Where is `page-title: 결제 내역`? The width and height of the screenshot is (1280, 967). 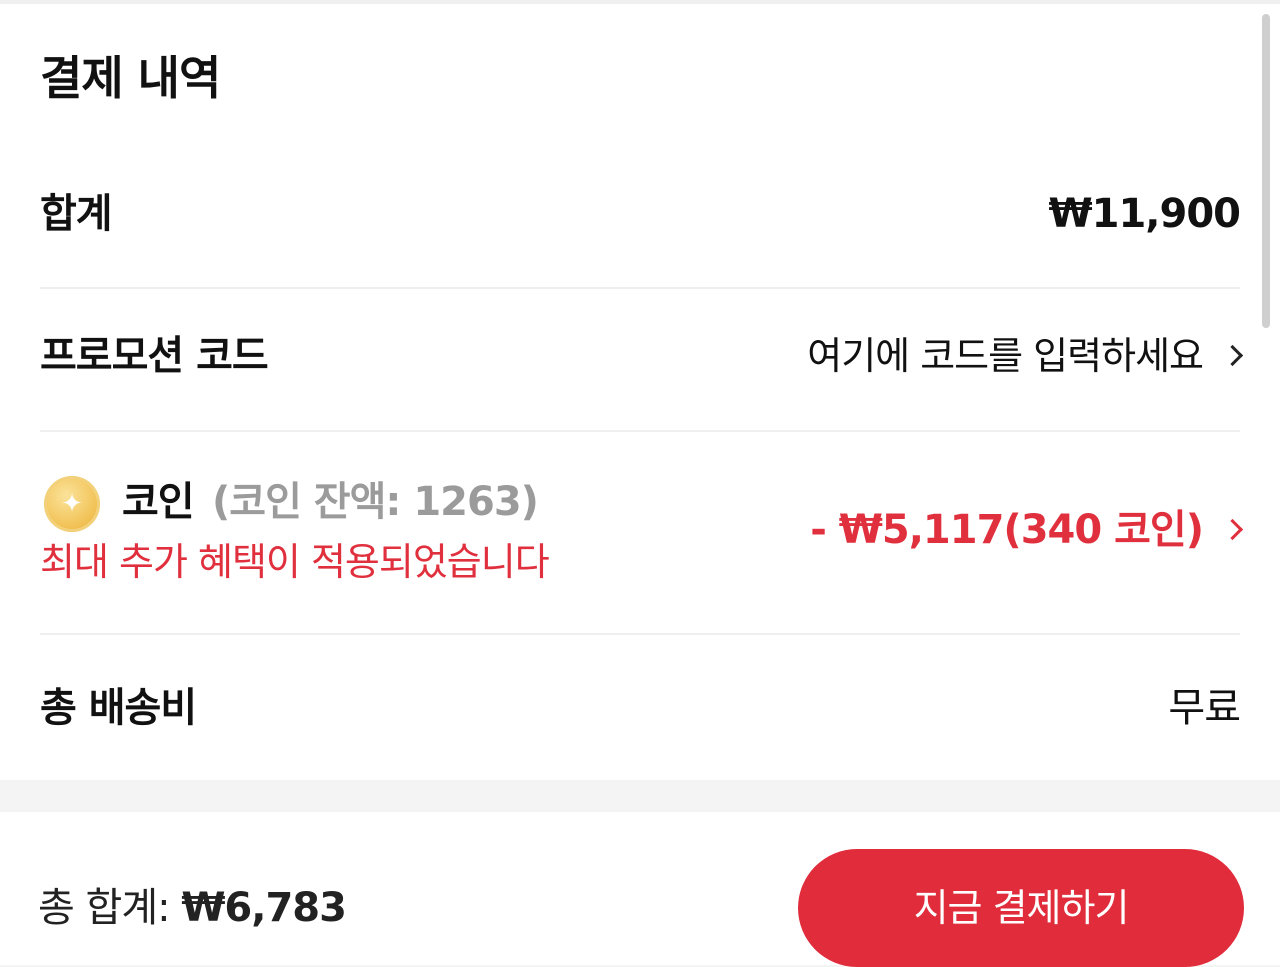 page-title: 결제 내역 is located at coordinates (130, 78).